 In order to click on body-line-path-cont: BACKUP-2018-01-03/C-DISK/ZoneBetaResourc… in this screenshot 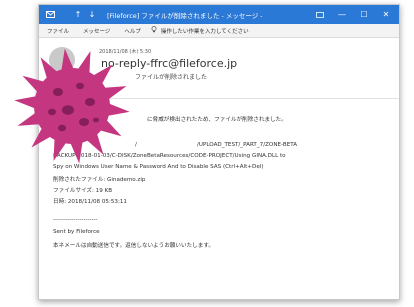, I will do `click(169, 156)`.